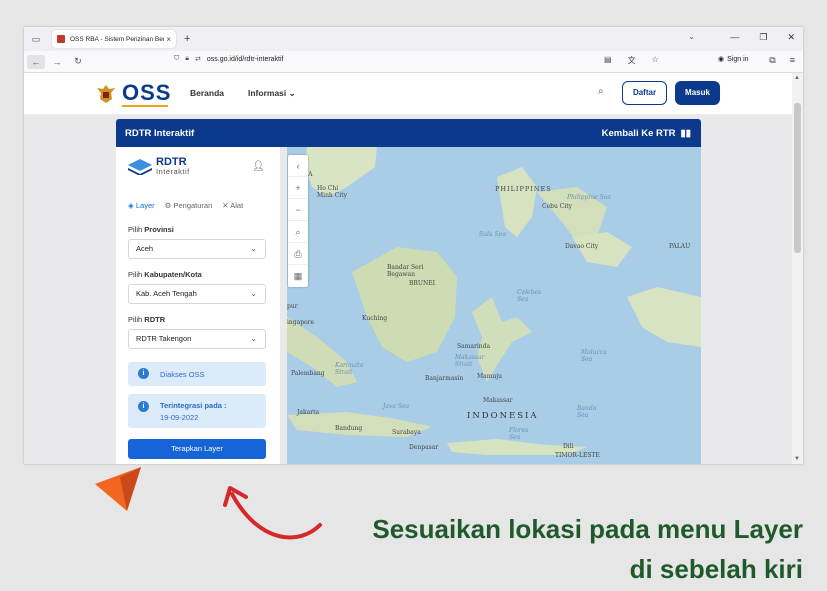 The height and width of the screenshot is (591, 827). What do you see at coordinates (208, 503) in the screenshot?
I see `annotation-overlay` at bounding box center [208, 503].